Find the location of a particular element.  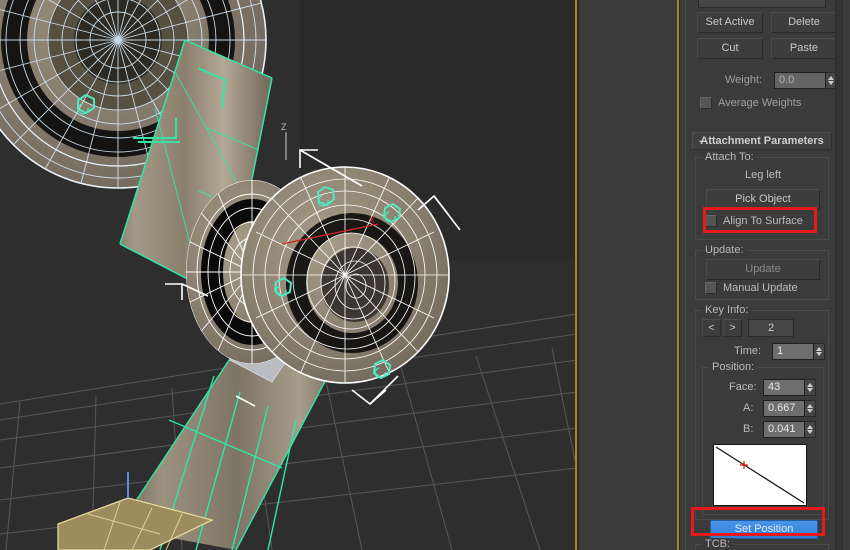

tcb-group: TCB: is located at coordinates (762, 544).